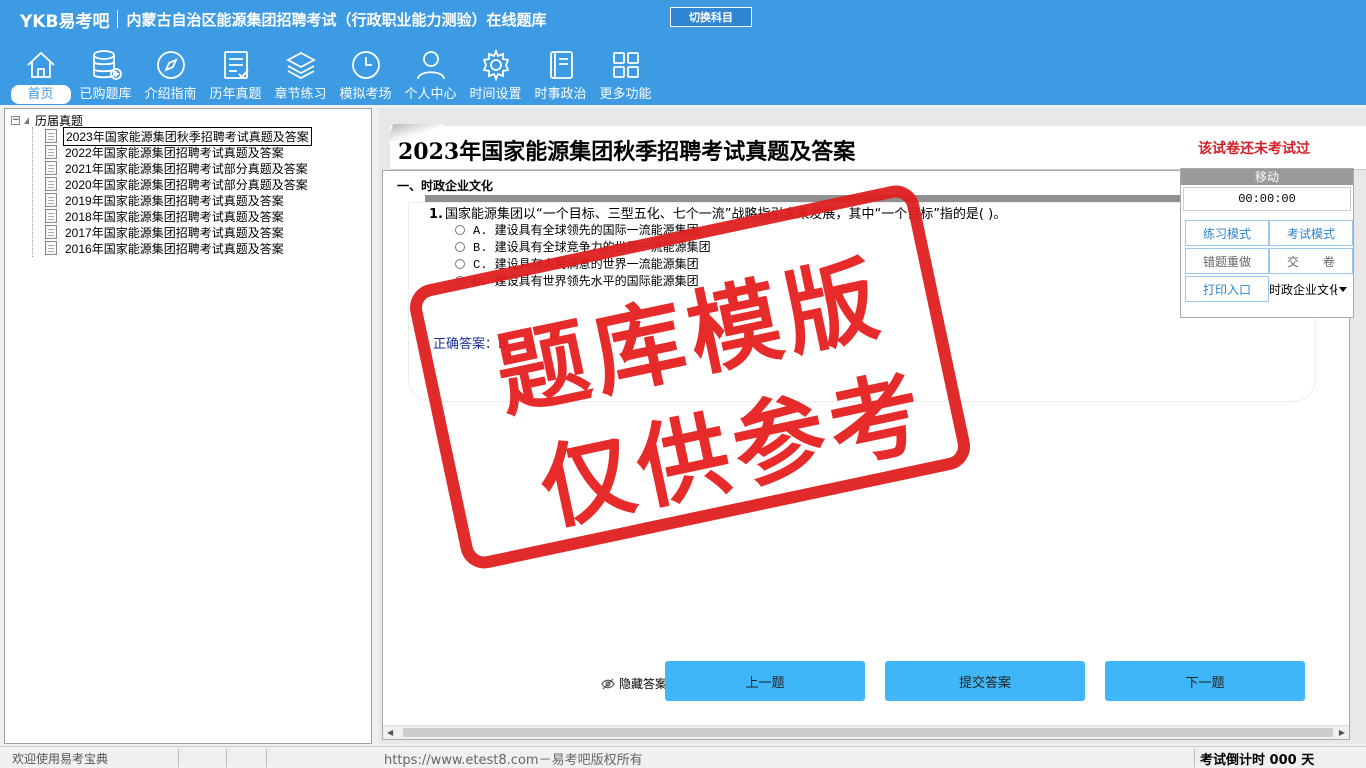  Describe the element at coordinates (60, 758) in the screenshot. I see `status-welcome: 欢迎使用易考宝典` at that location.